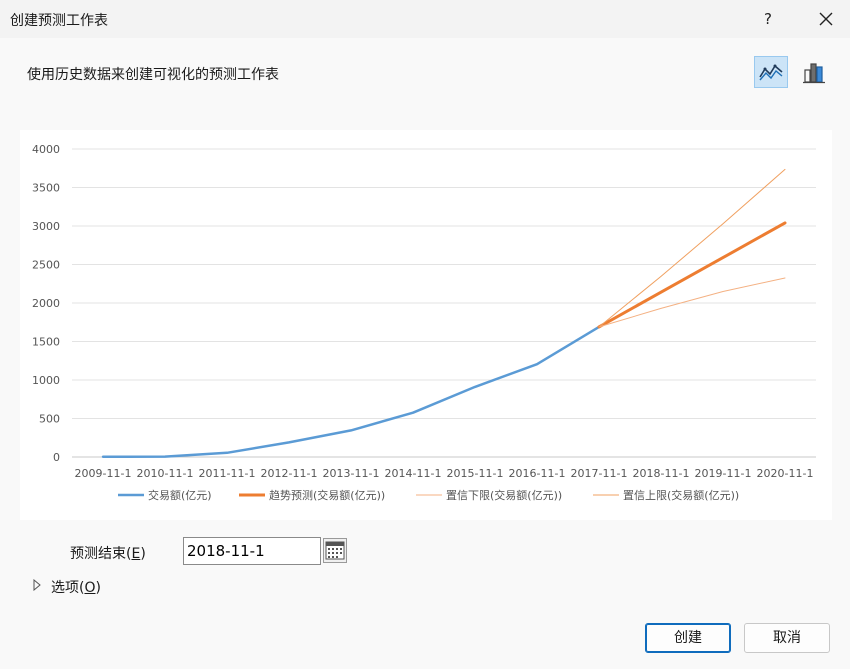  I want to click on x-tick-label: 2012-11-1, so click(289, 473).